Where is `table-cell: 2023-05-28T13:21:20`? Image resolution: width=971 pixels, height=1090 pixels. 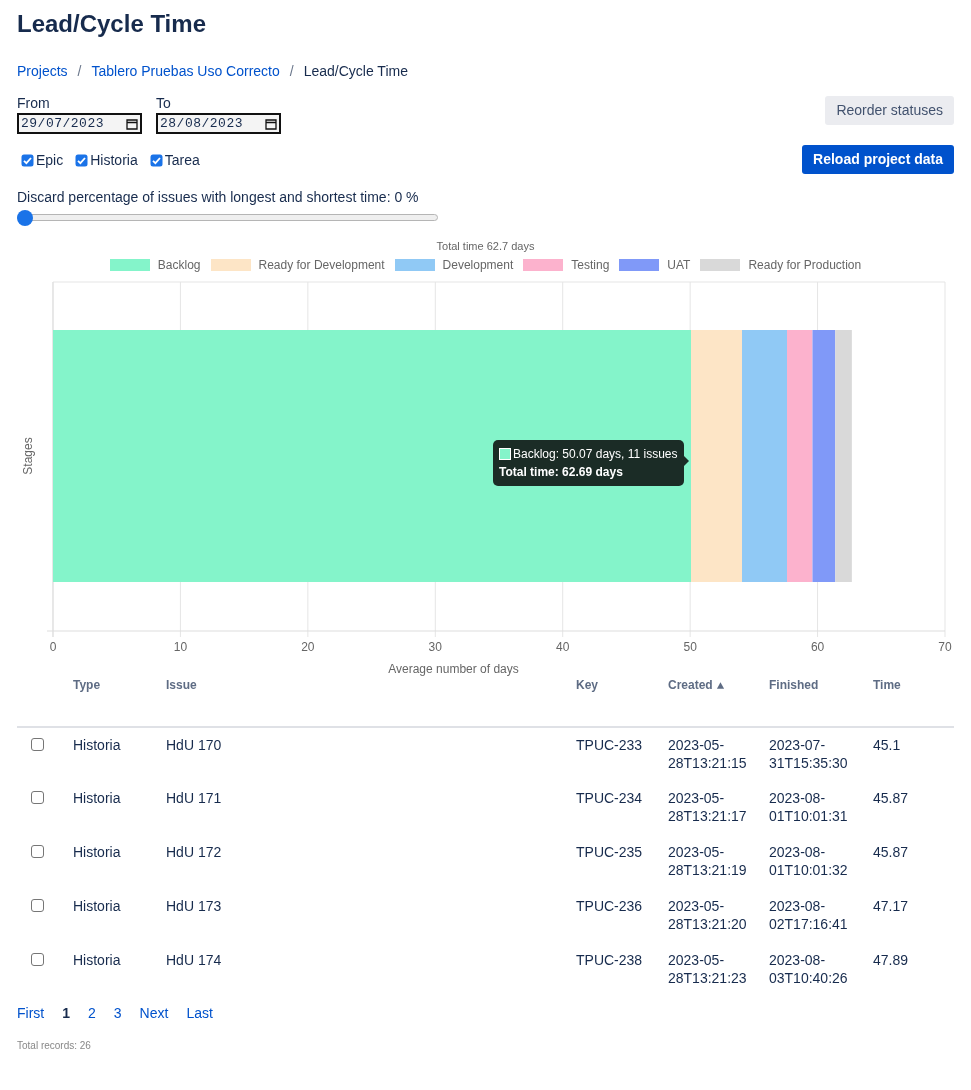
table-cell: 2023-05-28T13:21:20 is located at coordinates (707, 915).